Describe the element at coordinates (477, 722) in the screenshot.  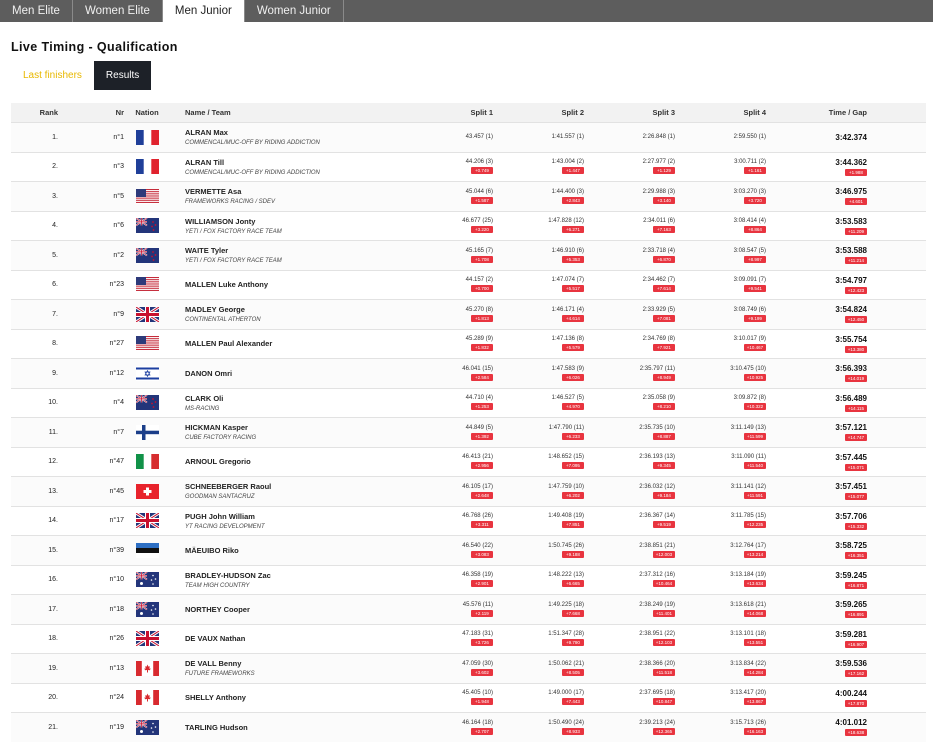
I see `split-1-time: 46.164 (18)` at that location.